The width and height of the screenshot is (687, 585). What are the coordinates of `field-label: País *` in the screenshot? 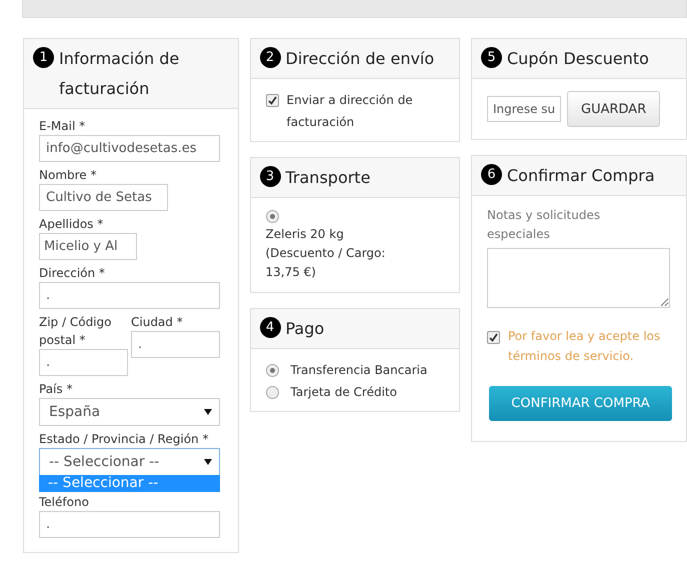 It's located at (56, 389).